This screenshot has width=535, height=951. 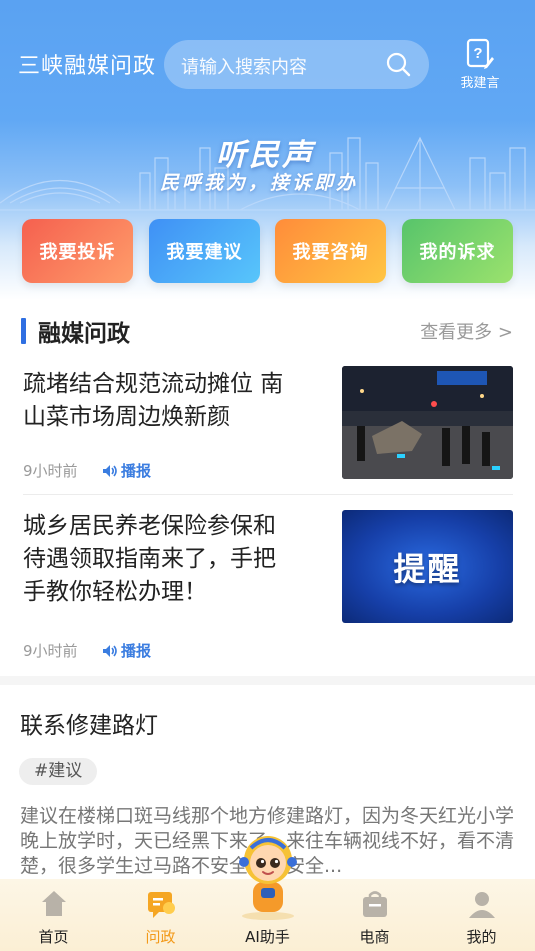 What do you see at coordinates (115, 592) in the screenshot?
I see `news-item-2-title-line3: 手教你轻松办理！` at bounding box center [115, 592].